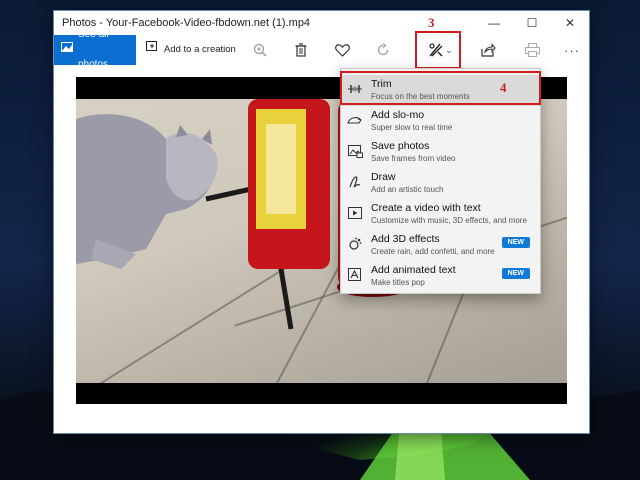  Describe the element at coordinates (405, 239) in the screenshot. I see `menu-item-title: Add 3D effects` at that location.